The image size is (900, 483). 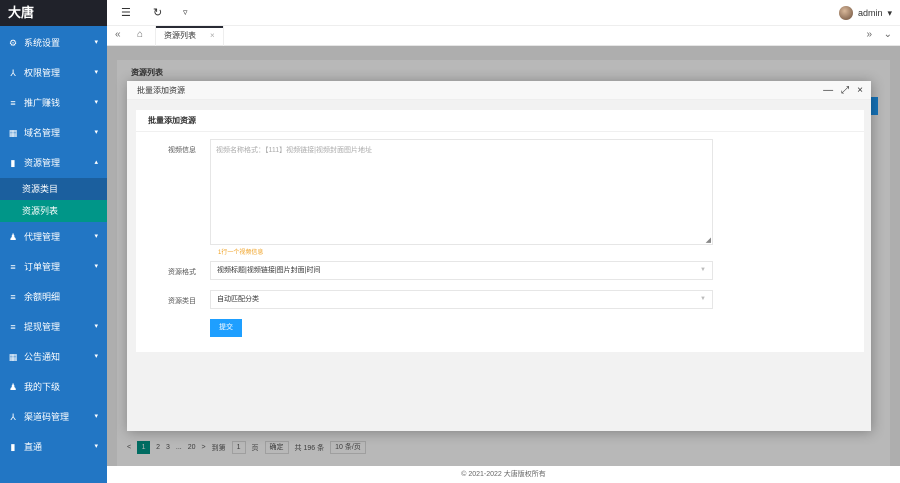 What do you see at coordinates (461, 192) in the screenshot?
I see `video-info-textarea: 视频名称格式：【111】视频链接|视频封面图片地址 ◢` at bounding box center [461, 192].